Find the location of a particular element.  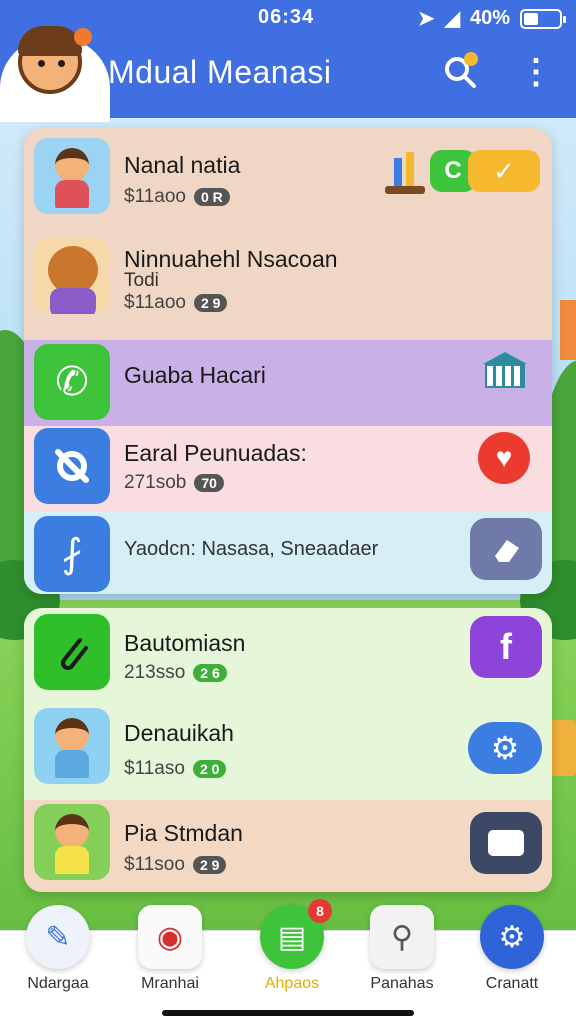

list-item: Nanal natia $11aoo 0 R C ✓ is located at coordinates (288, 178).